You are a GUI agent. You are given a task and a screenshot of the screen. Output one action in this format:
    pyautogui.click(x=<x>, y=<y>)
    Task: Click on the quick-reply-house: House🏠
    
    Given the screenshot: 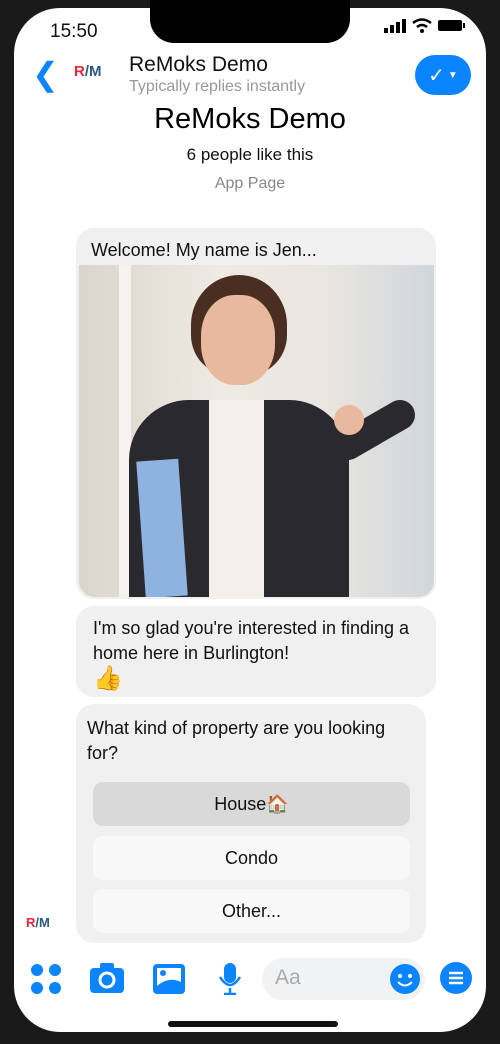 What is the action you would take?
    pyautogui.click(x=251, y=804)
    